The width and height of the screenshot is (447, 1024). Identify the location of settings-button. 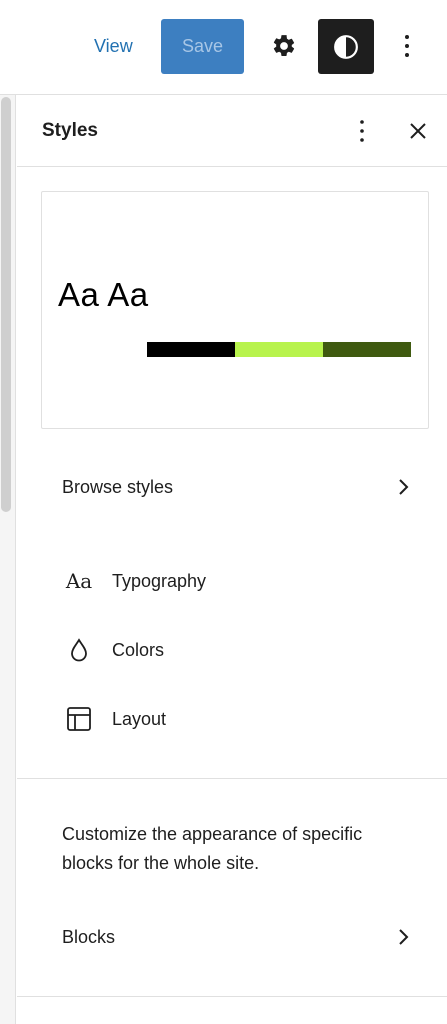
(284, 46).